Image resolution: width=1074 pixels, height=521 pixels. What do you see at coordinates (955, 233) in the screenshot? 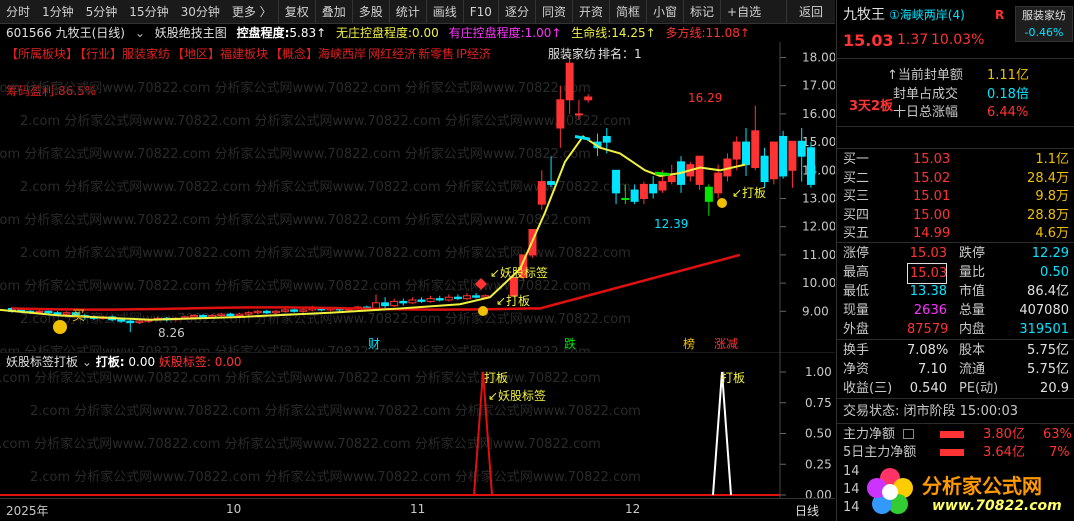
I see `bid-row: 买五 14.99 4.6万` at bounding box center [955, 233].